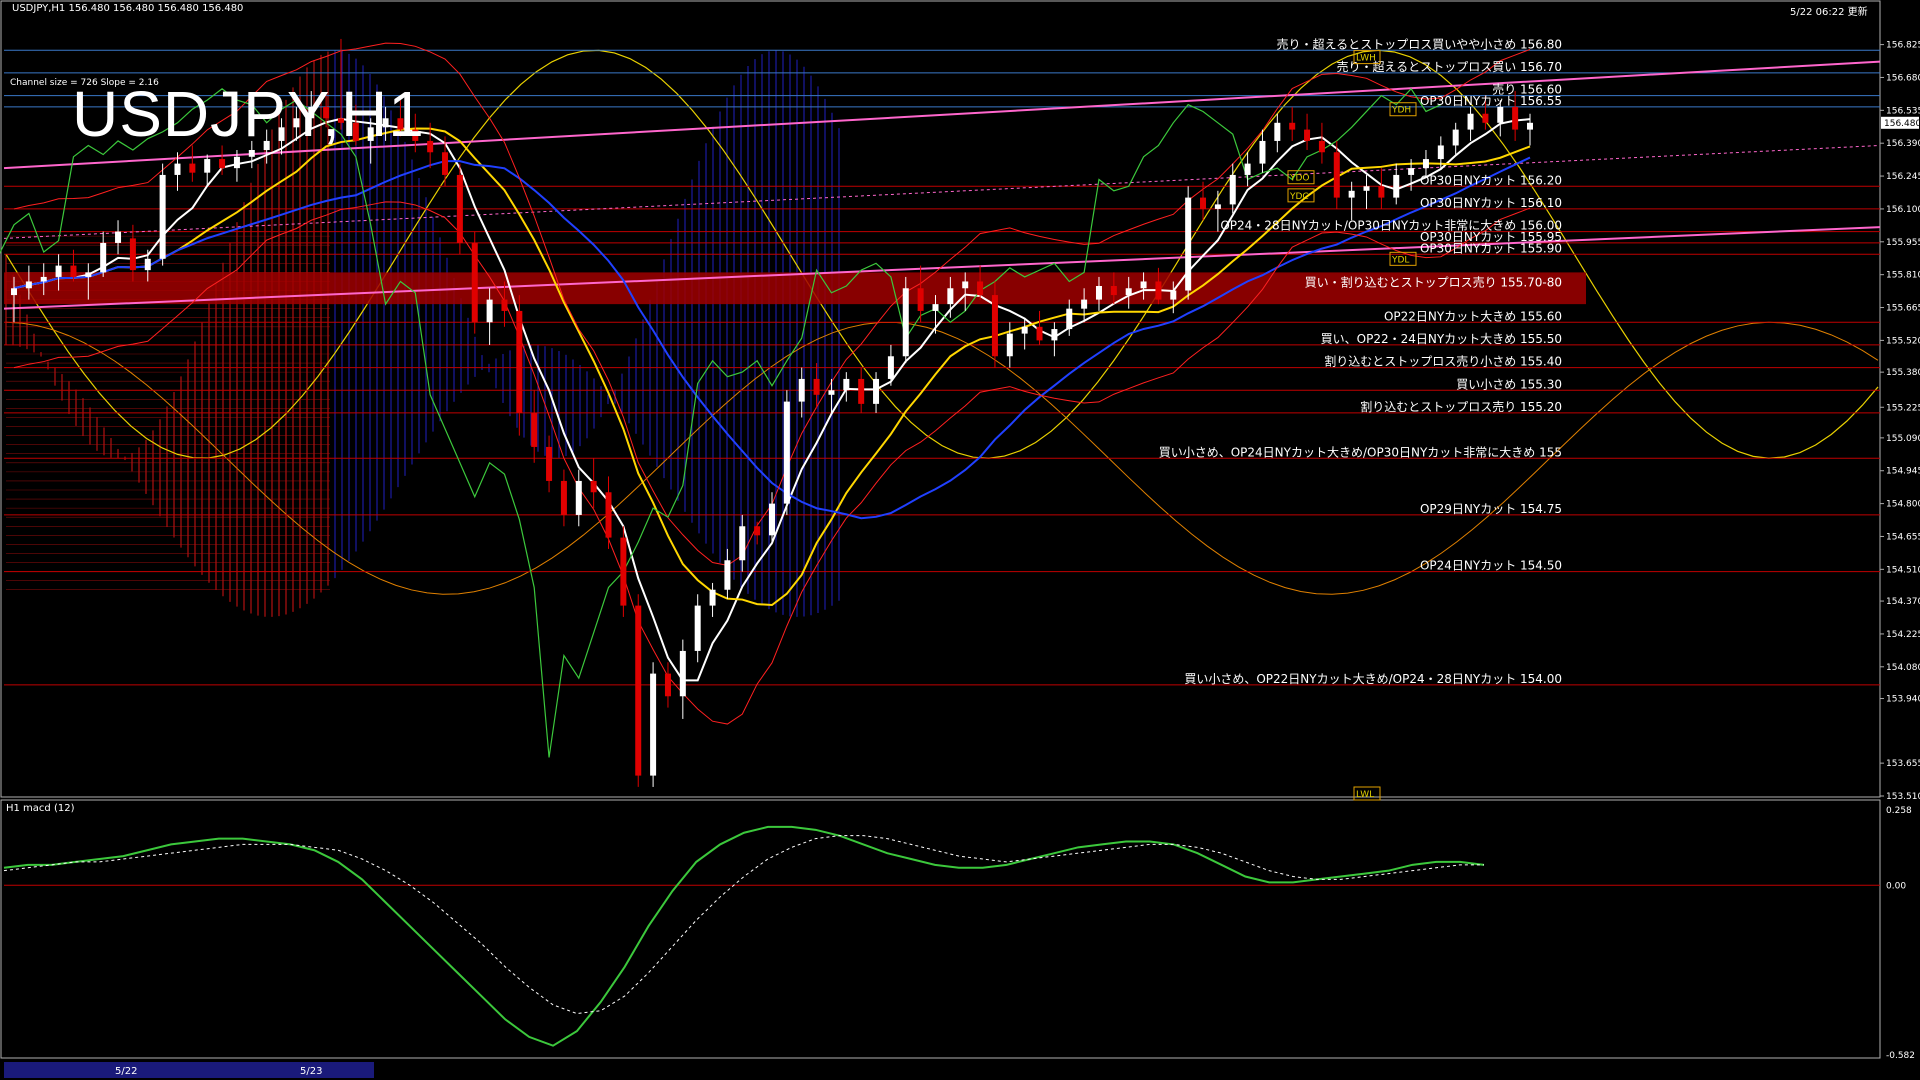 The height and width of the screenshot is (1080, 1920). What do you see at coordinates (1491, 566) in the screenshot?
I see `level-label: OP24日NYカット 154.50` at bounding box center [1491, 566].